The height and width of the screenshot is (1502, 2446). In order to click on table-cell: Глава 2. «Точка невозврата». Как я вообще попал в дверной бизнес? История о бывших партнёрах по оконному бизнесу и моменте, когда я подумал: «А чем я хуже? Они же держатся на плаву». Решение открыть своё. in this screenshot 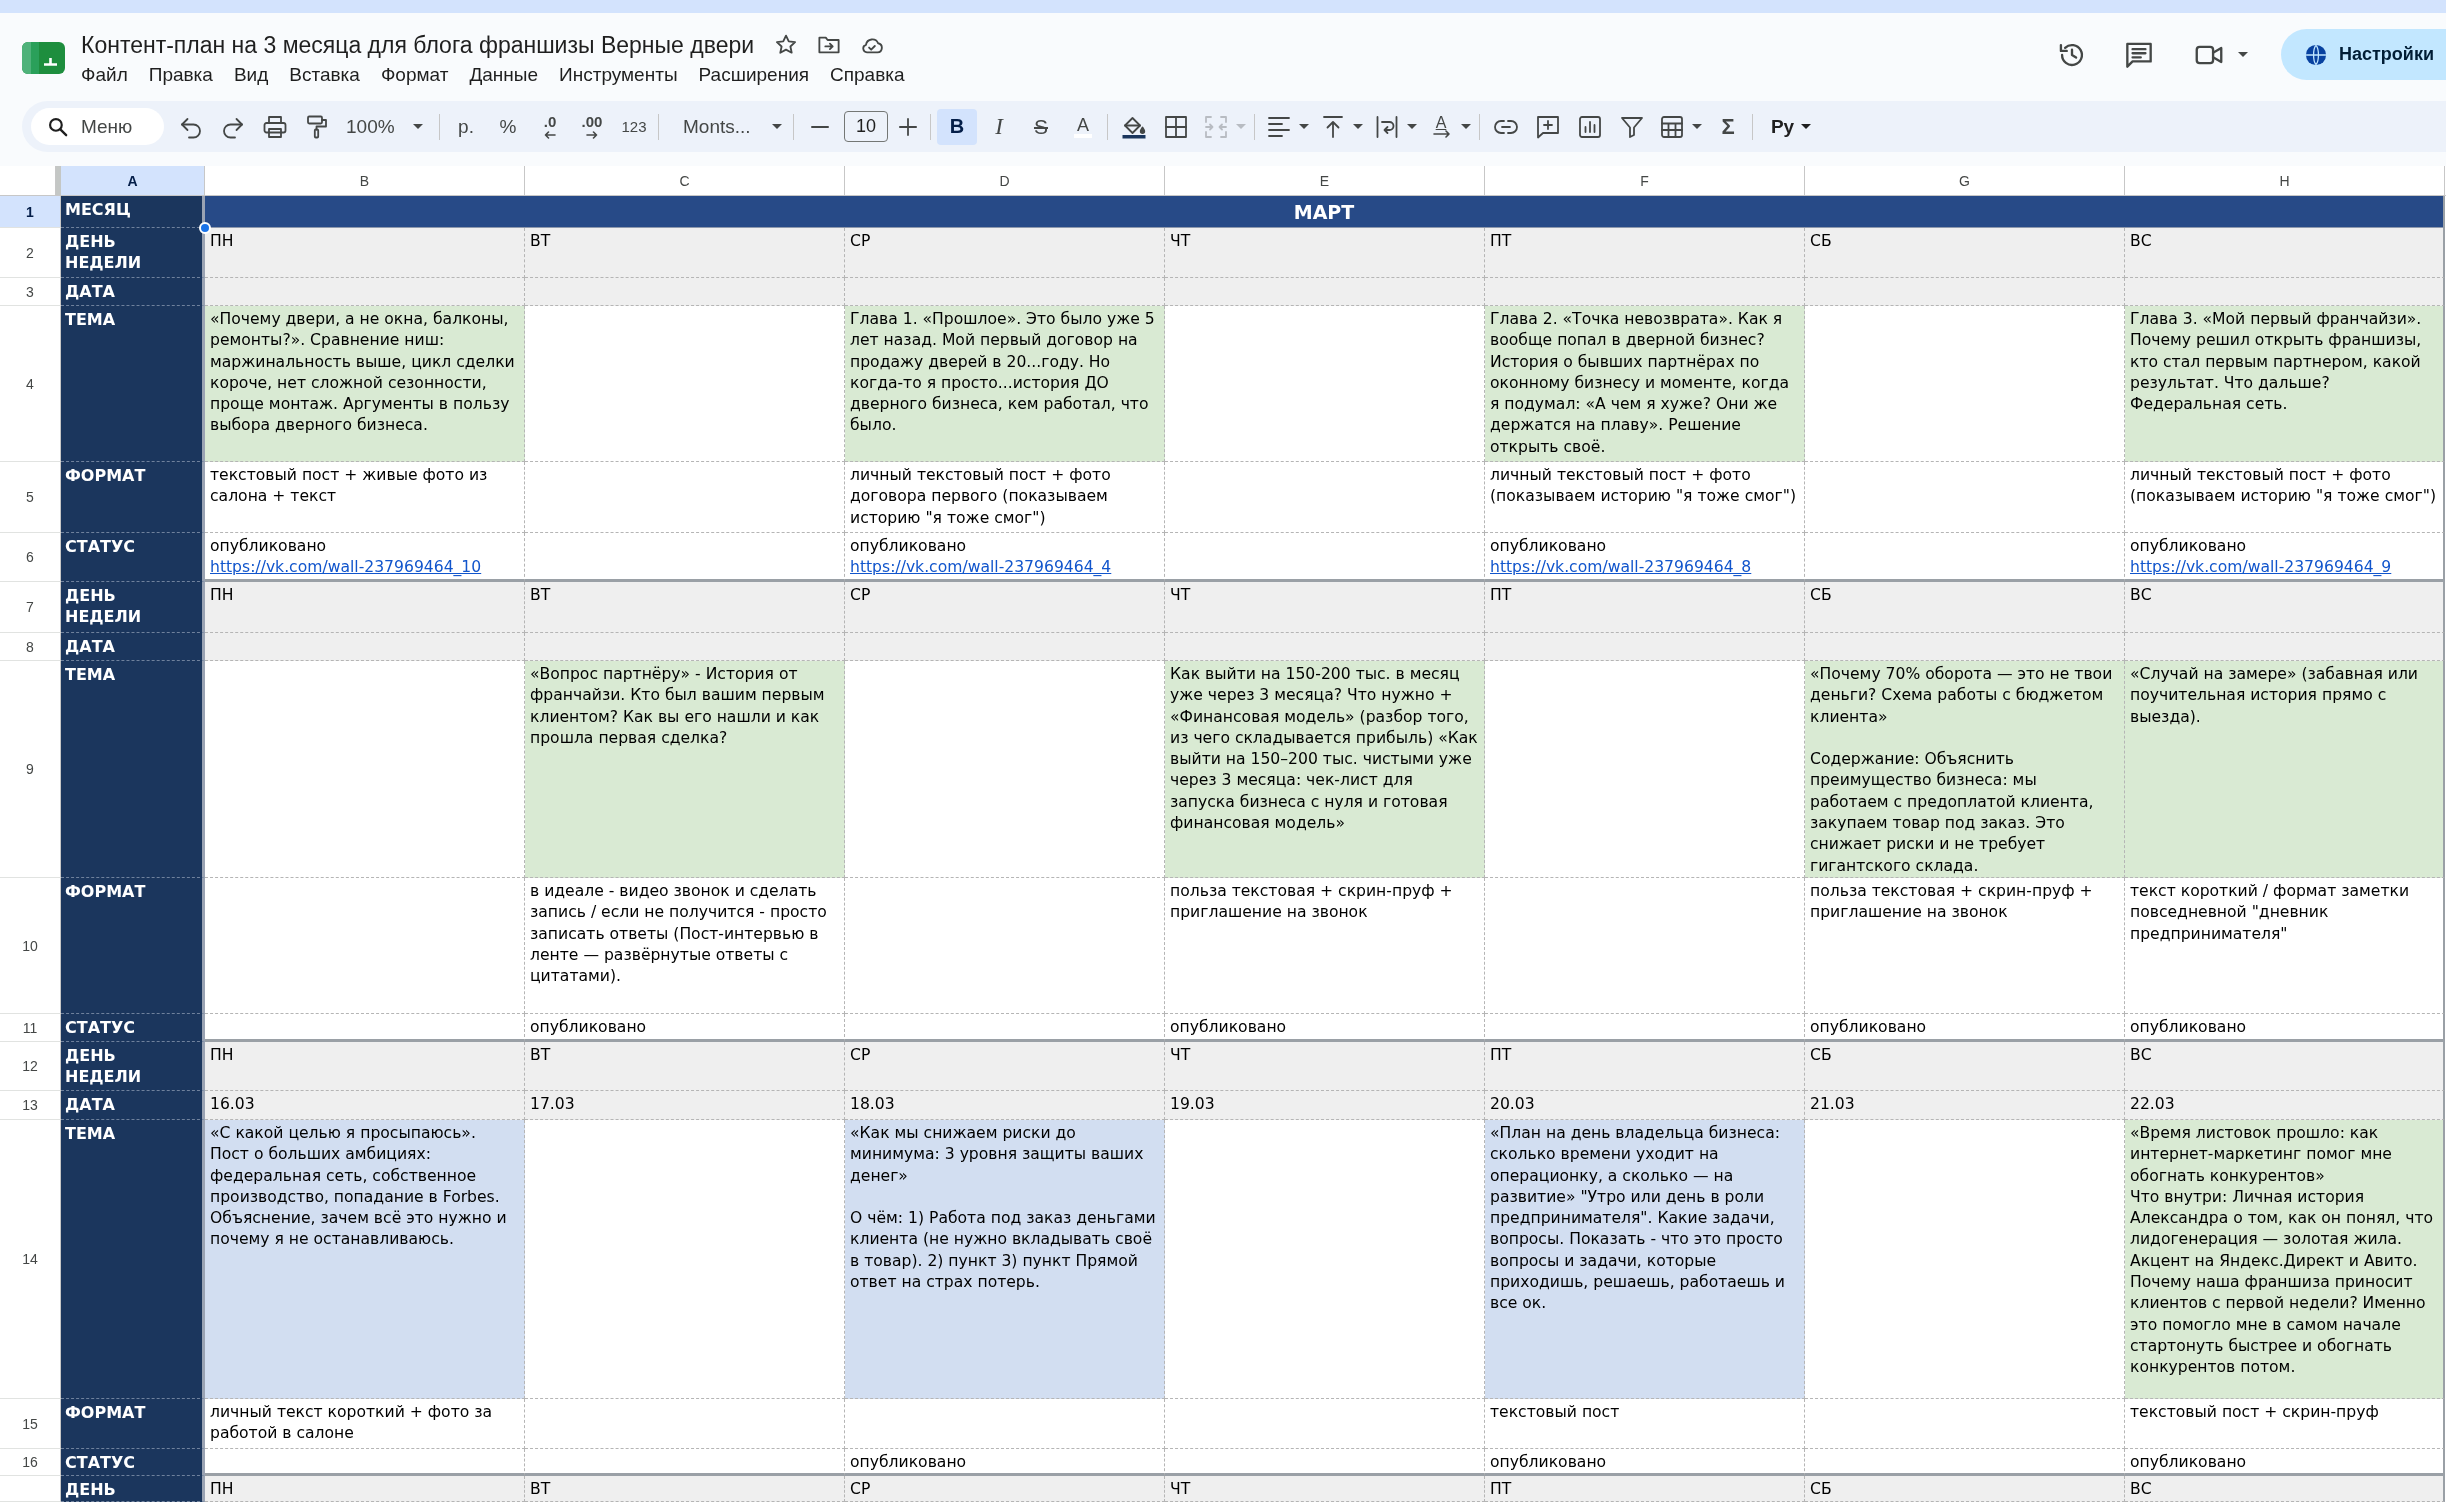, I will do `click(1645, 384)`.